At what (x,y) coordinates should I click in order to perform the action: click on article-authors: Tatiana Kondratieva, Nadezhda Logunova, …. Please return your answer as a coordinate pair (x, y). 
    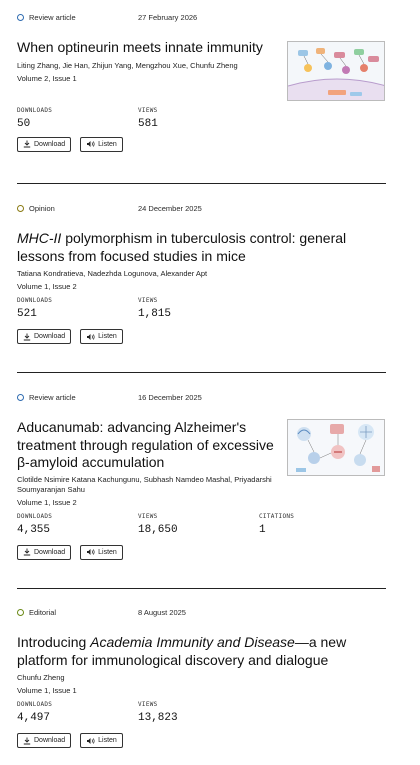
    Looking at the image, I should click on (112, 273).